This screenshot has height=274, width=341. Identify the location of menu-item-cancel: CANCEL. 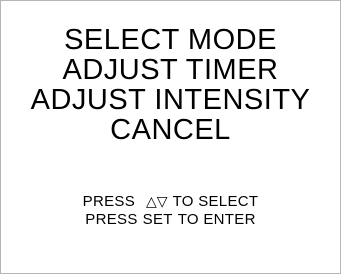
(170, 130).